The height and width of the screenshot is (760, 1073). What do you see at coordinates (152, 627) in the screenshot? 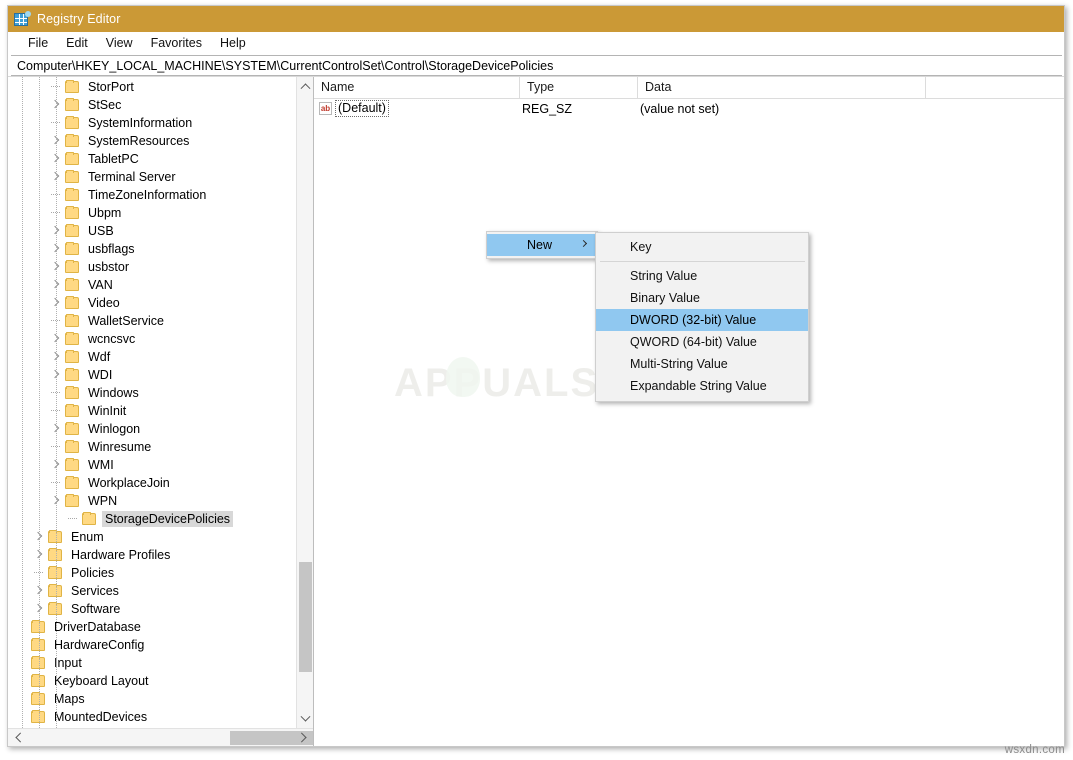
I see `tree-node: DriverDatabase` at bounding box center [152, 627].